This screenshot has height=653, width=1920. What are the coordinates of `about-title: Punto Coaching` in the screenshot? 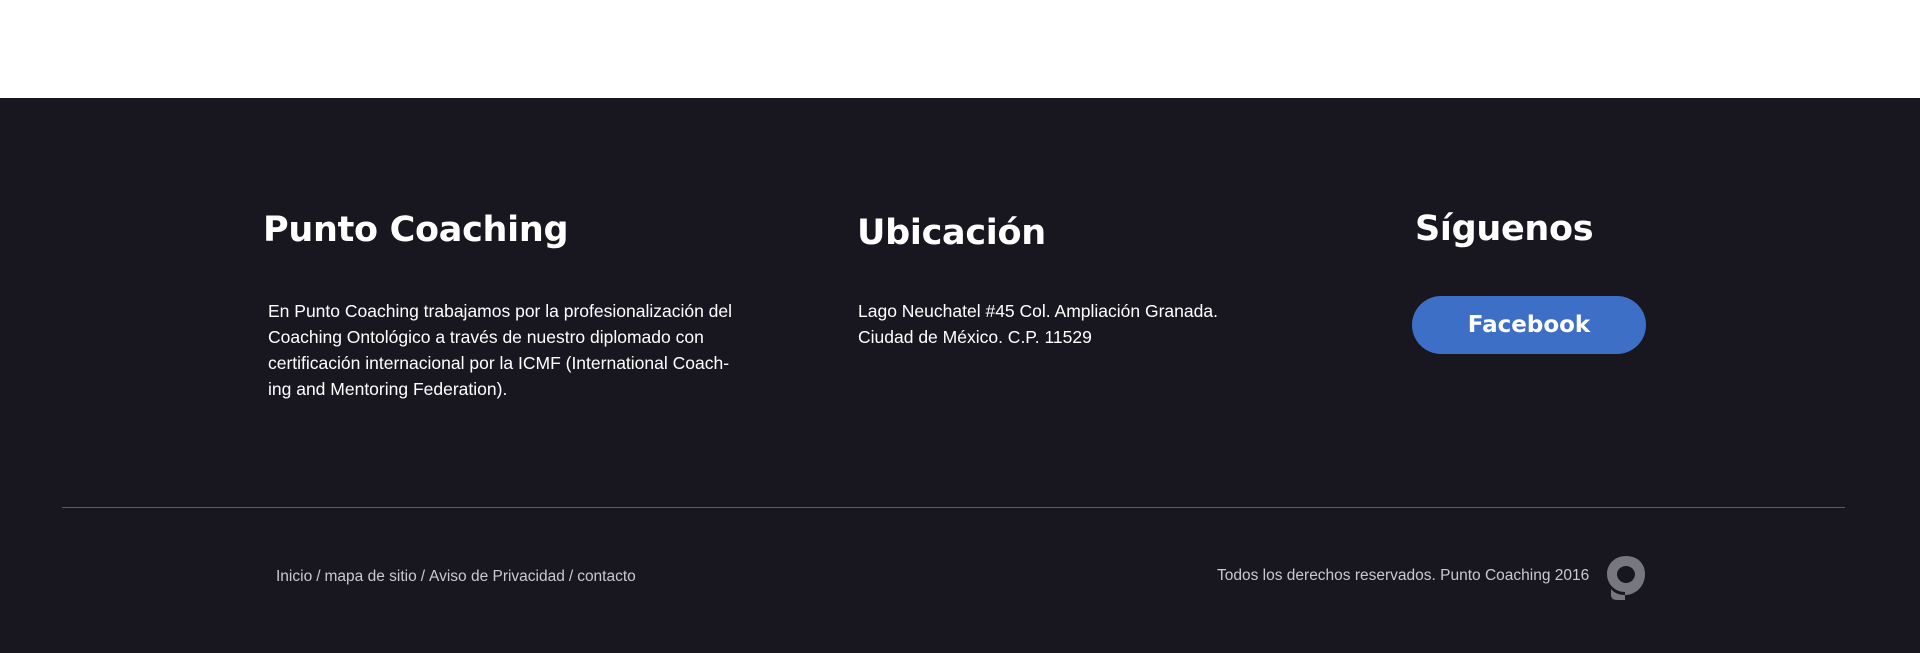 It's located at (416, 230).